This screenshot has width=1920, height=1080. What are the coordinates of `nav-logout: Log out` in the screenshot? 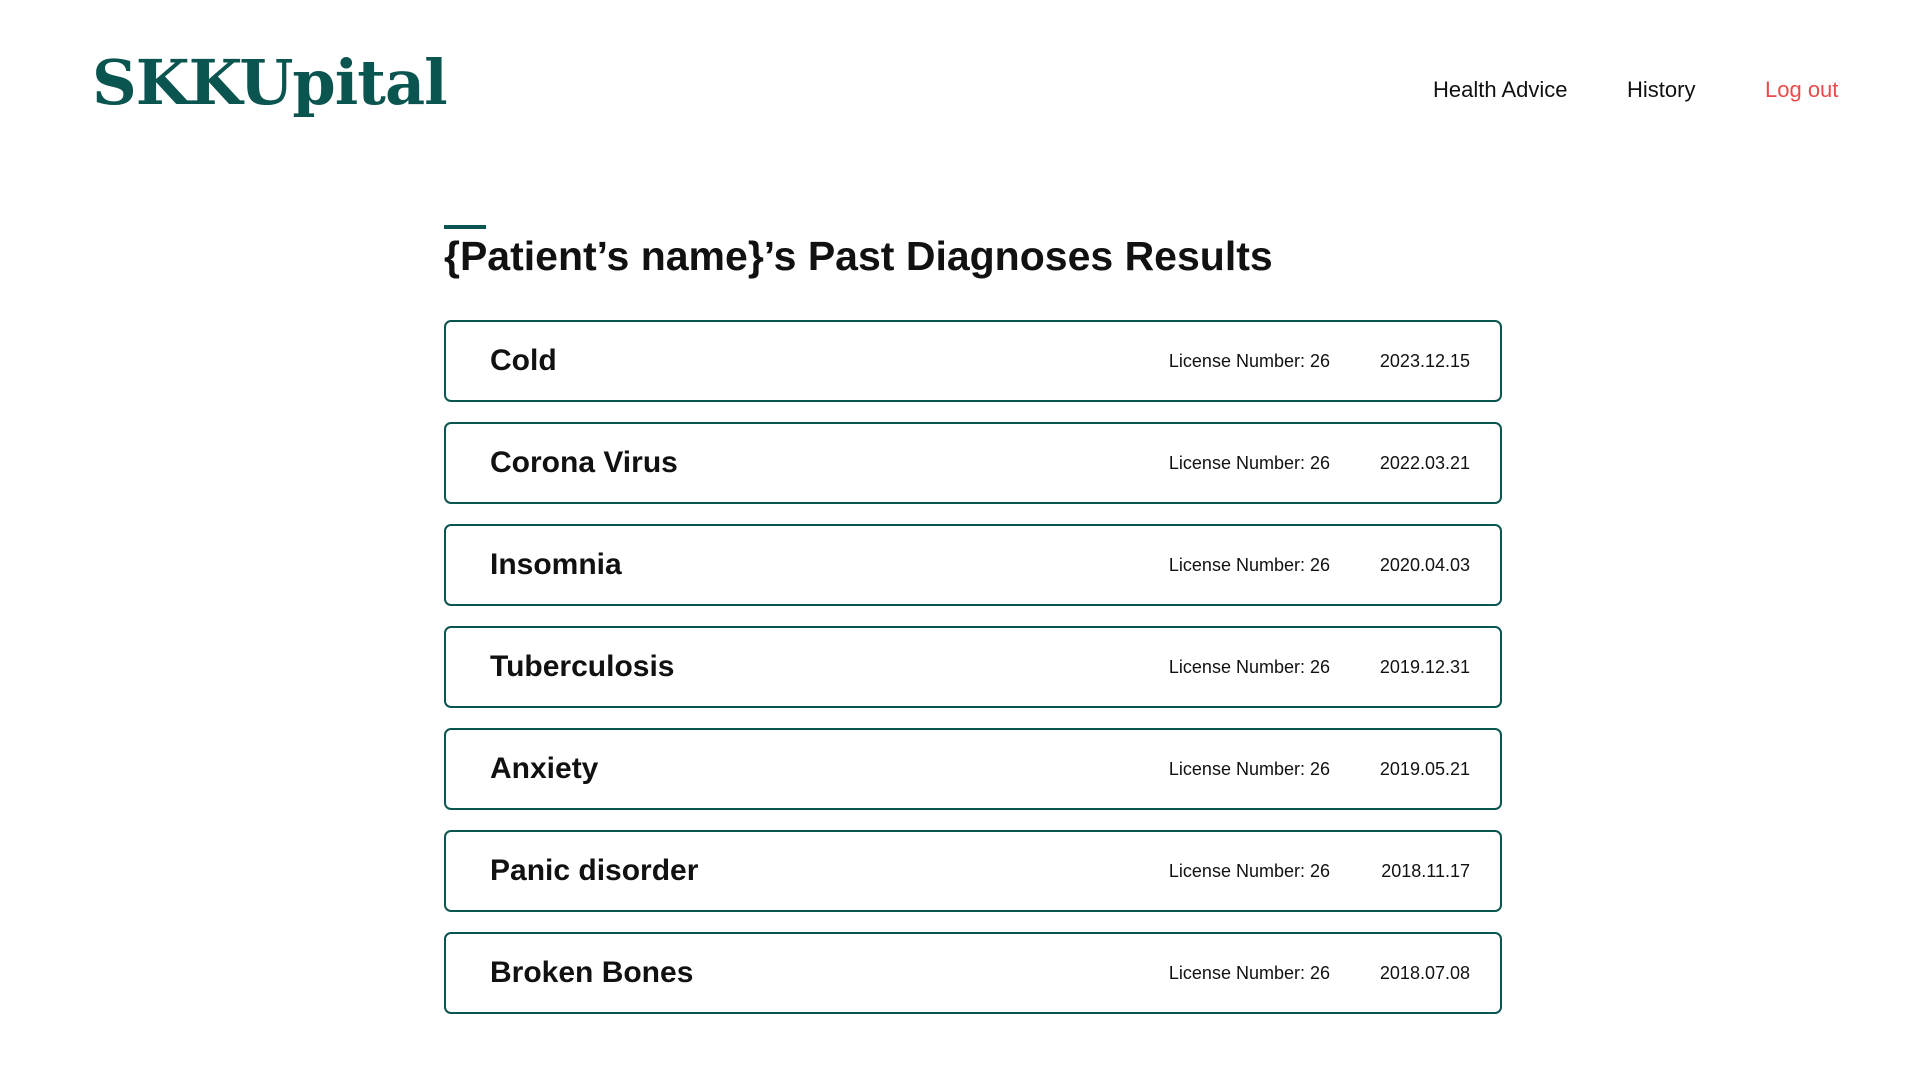 It's located at (1801, 90).